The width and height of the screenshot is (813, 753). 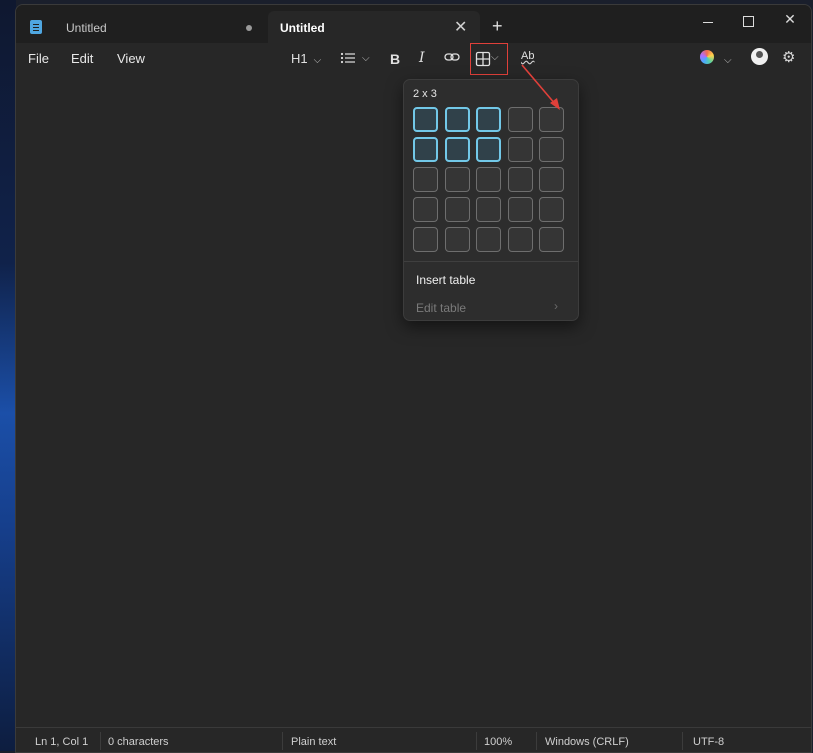 What do you see at coordinates (748, 21) in the screenshot?
I see `maximize-button` at bounding box center [748, 21].